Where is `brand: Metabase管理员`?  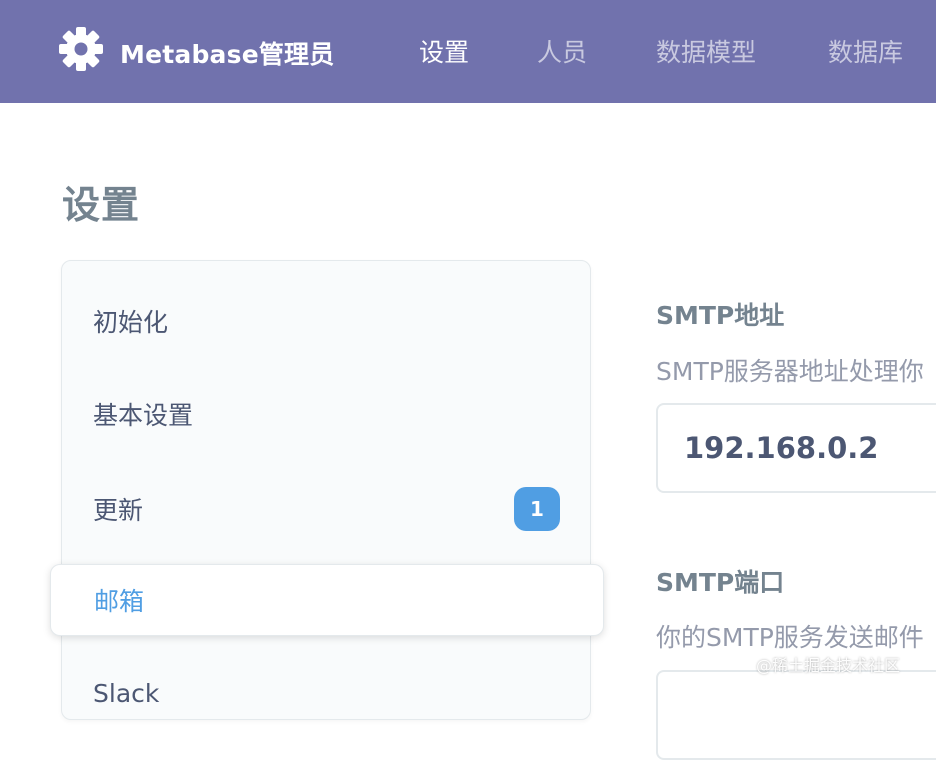 brand: Metabase管理员 is located at coordinates (196, 49).